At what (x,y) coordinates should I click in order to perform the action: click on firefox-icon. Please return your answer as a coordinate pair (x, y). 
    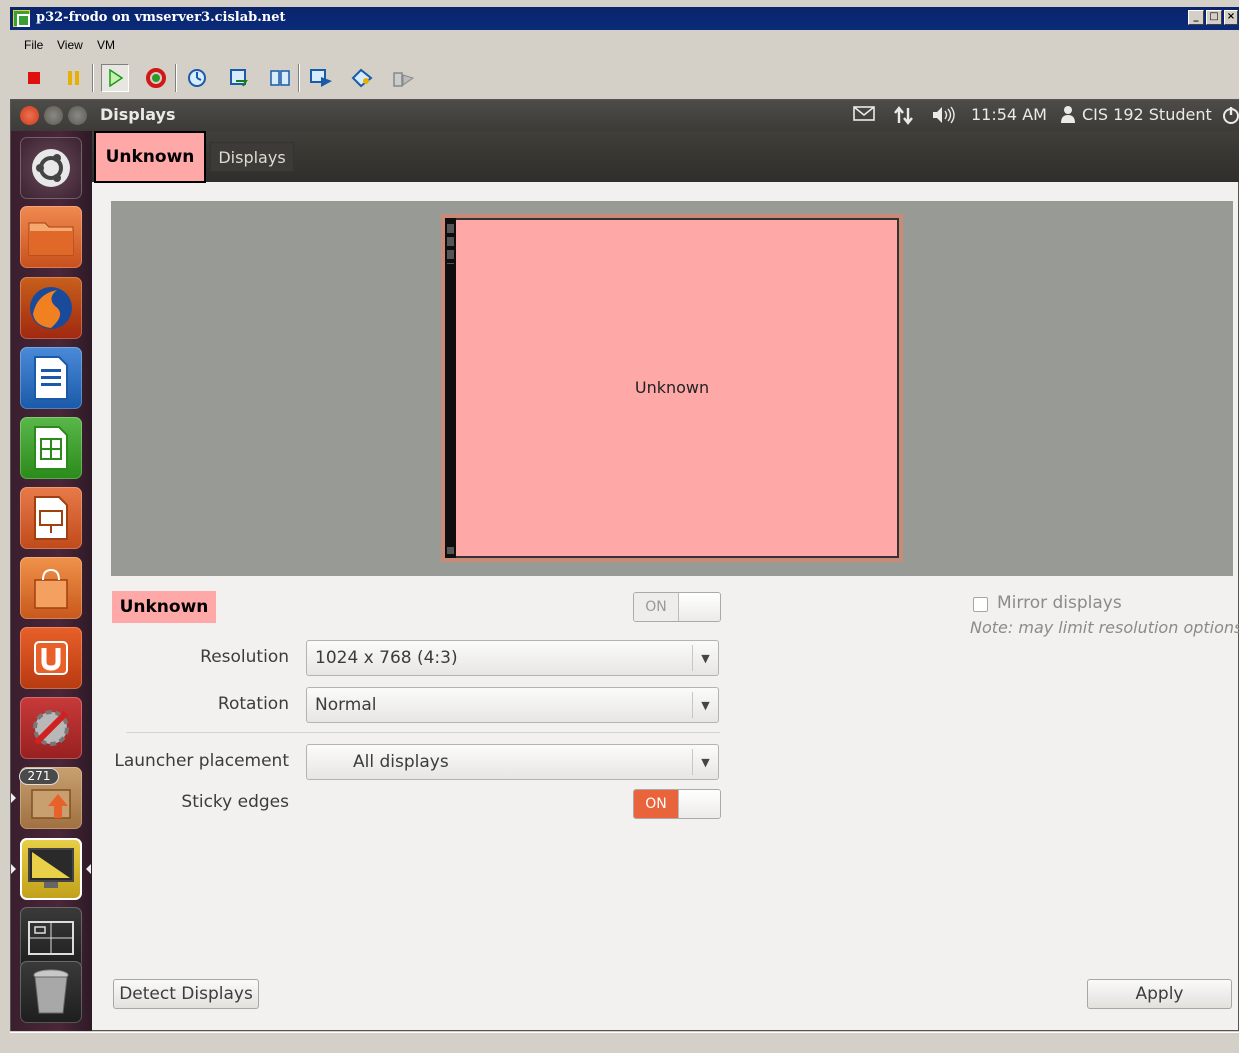
    Looking at the image, I should click on (51, 308).